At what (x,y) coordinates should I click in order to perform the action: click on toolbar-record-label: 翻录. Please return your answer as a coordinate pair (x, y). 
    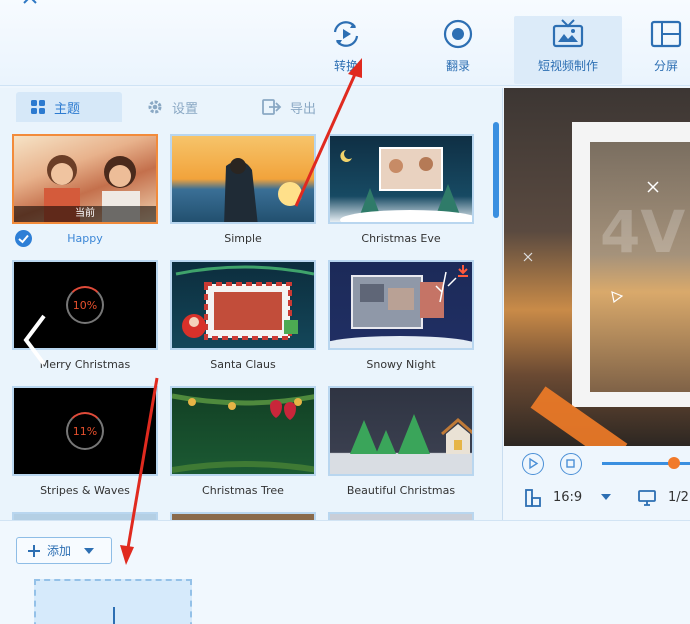
    Looking at the image, I should click on (457, 66).